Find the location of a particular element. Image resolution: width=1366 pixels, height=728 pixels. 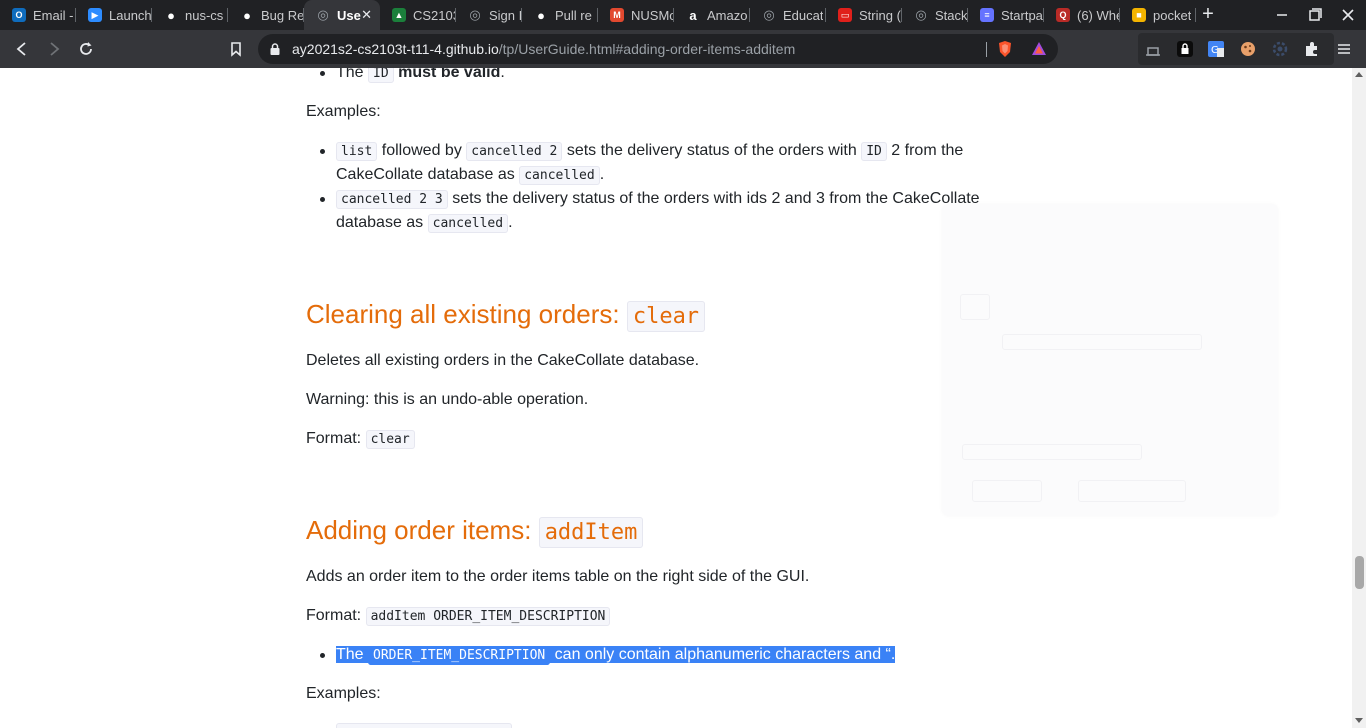

scroll-up-icon is located at coordinates (1359, 74).